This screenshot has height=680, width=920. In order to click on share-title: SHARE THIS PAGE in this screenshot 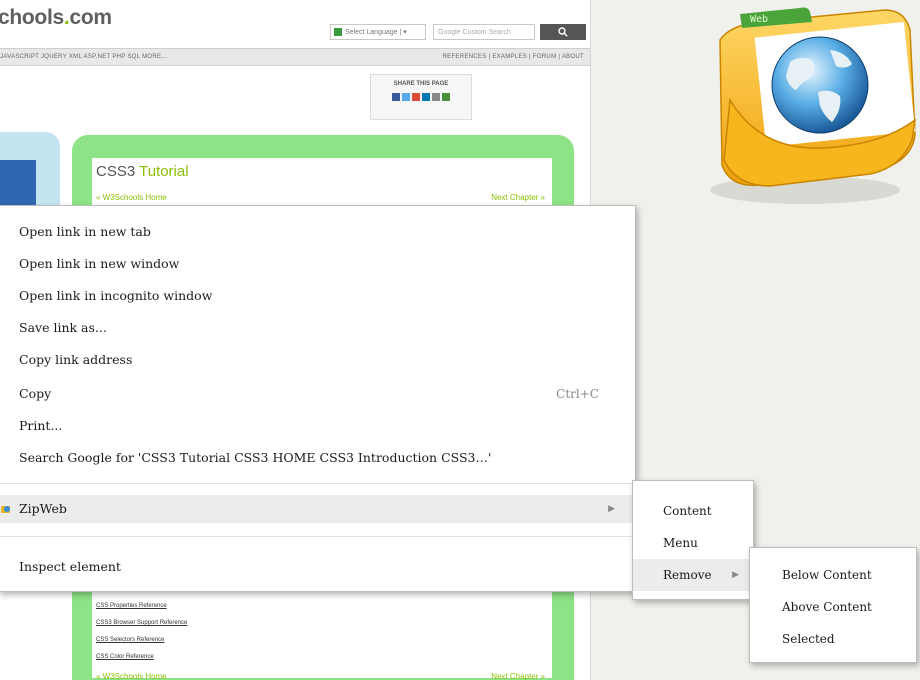, I will do `click(421, 84)`.